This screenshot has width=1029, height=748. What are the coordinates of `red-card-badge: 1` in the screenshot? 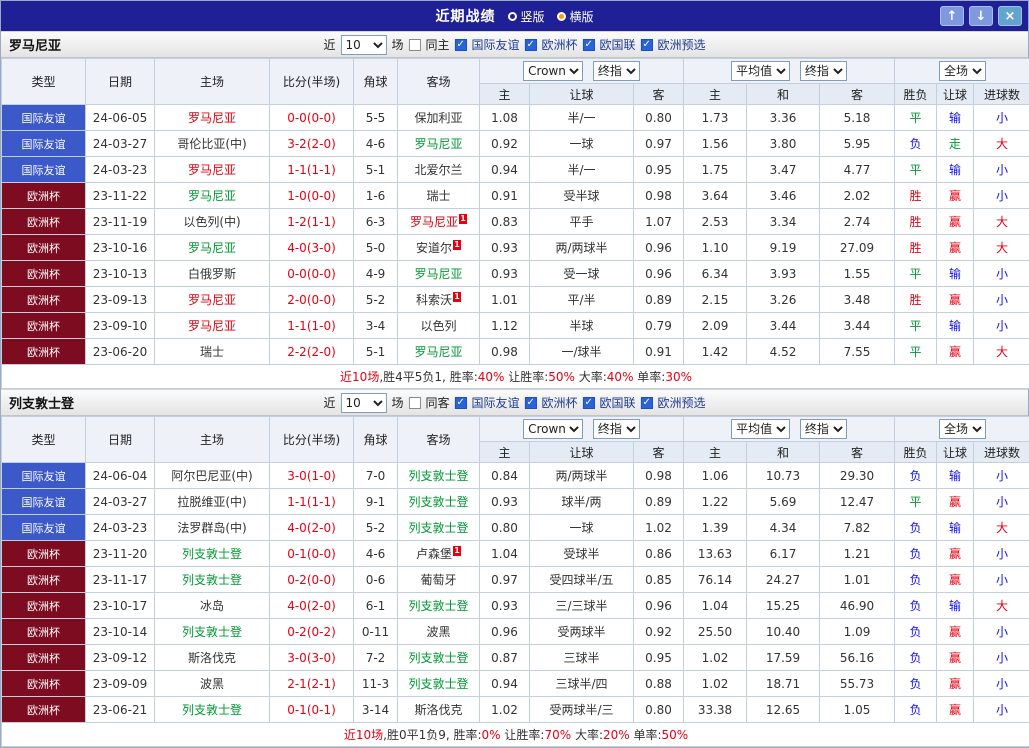 It's located at (463, 219).